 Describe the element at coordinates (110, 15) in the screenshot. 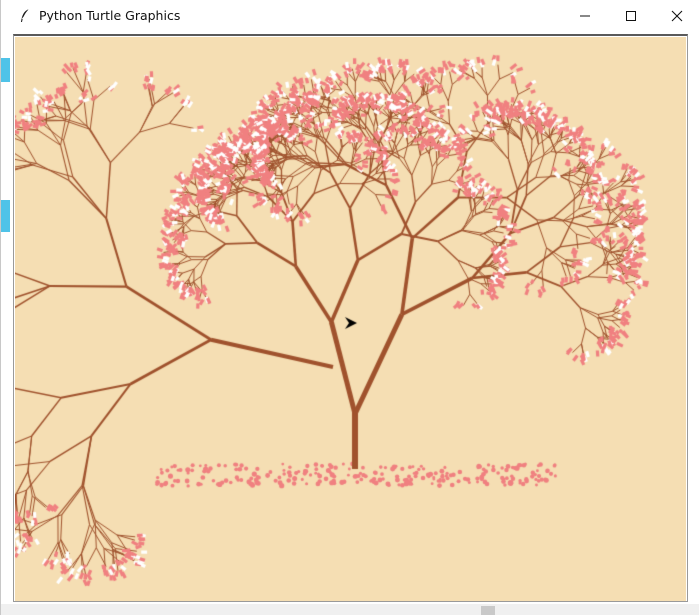

I see `window-title: Python Turtle Graphics` at that location.